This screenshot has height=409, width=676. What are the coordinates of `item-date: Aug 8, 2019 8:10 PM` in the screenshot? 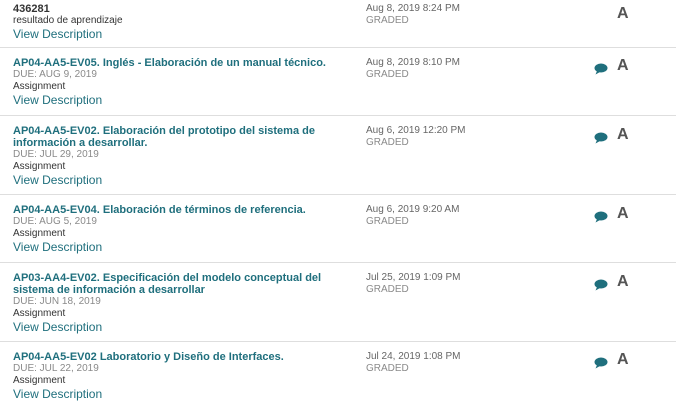 It's located at (413, 62).